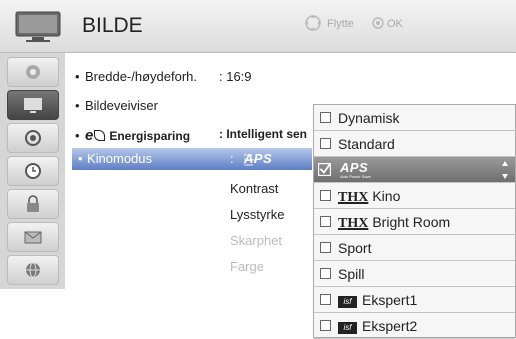  I want to click on options-icon, so click(33, 237).